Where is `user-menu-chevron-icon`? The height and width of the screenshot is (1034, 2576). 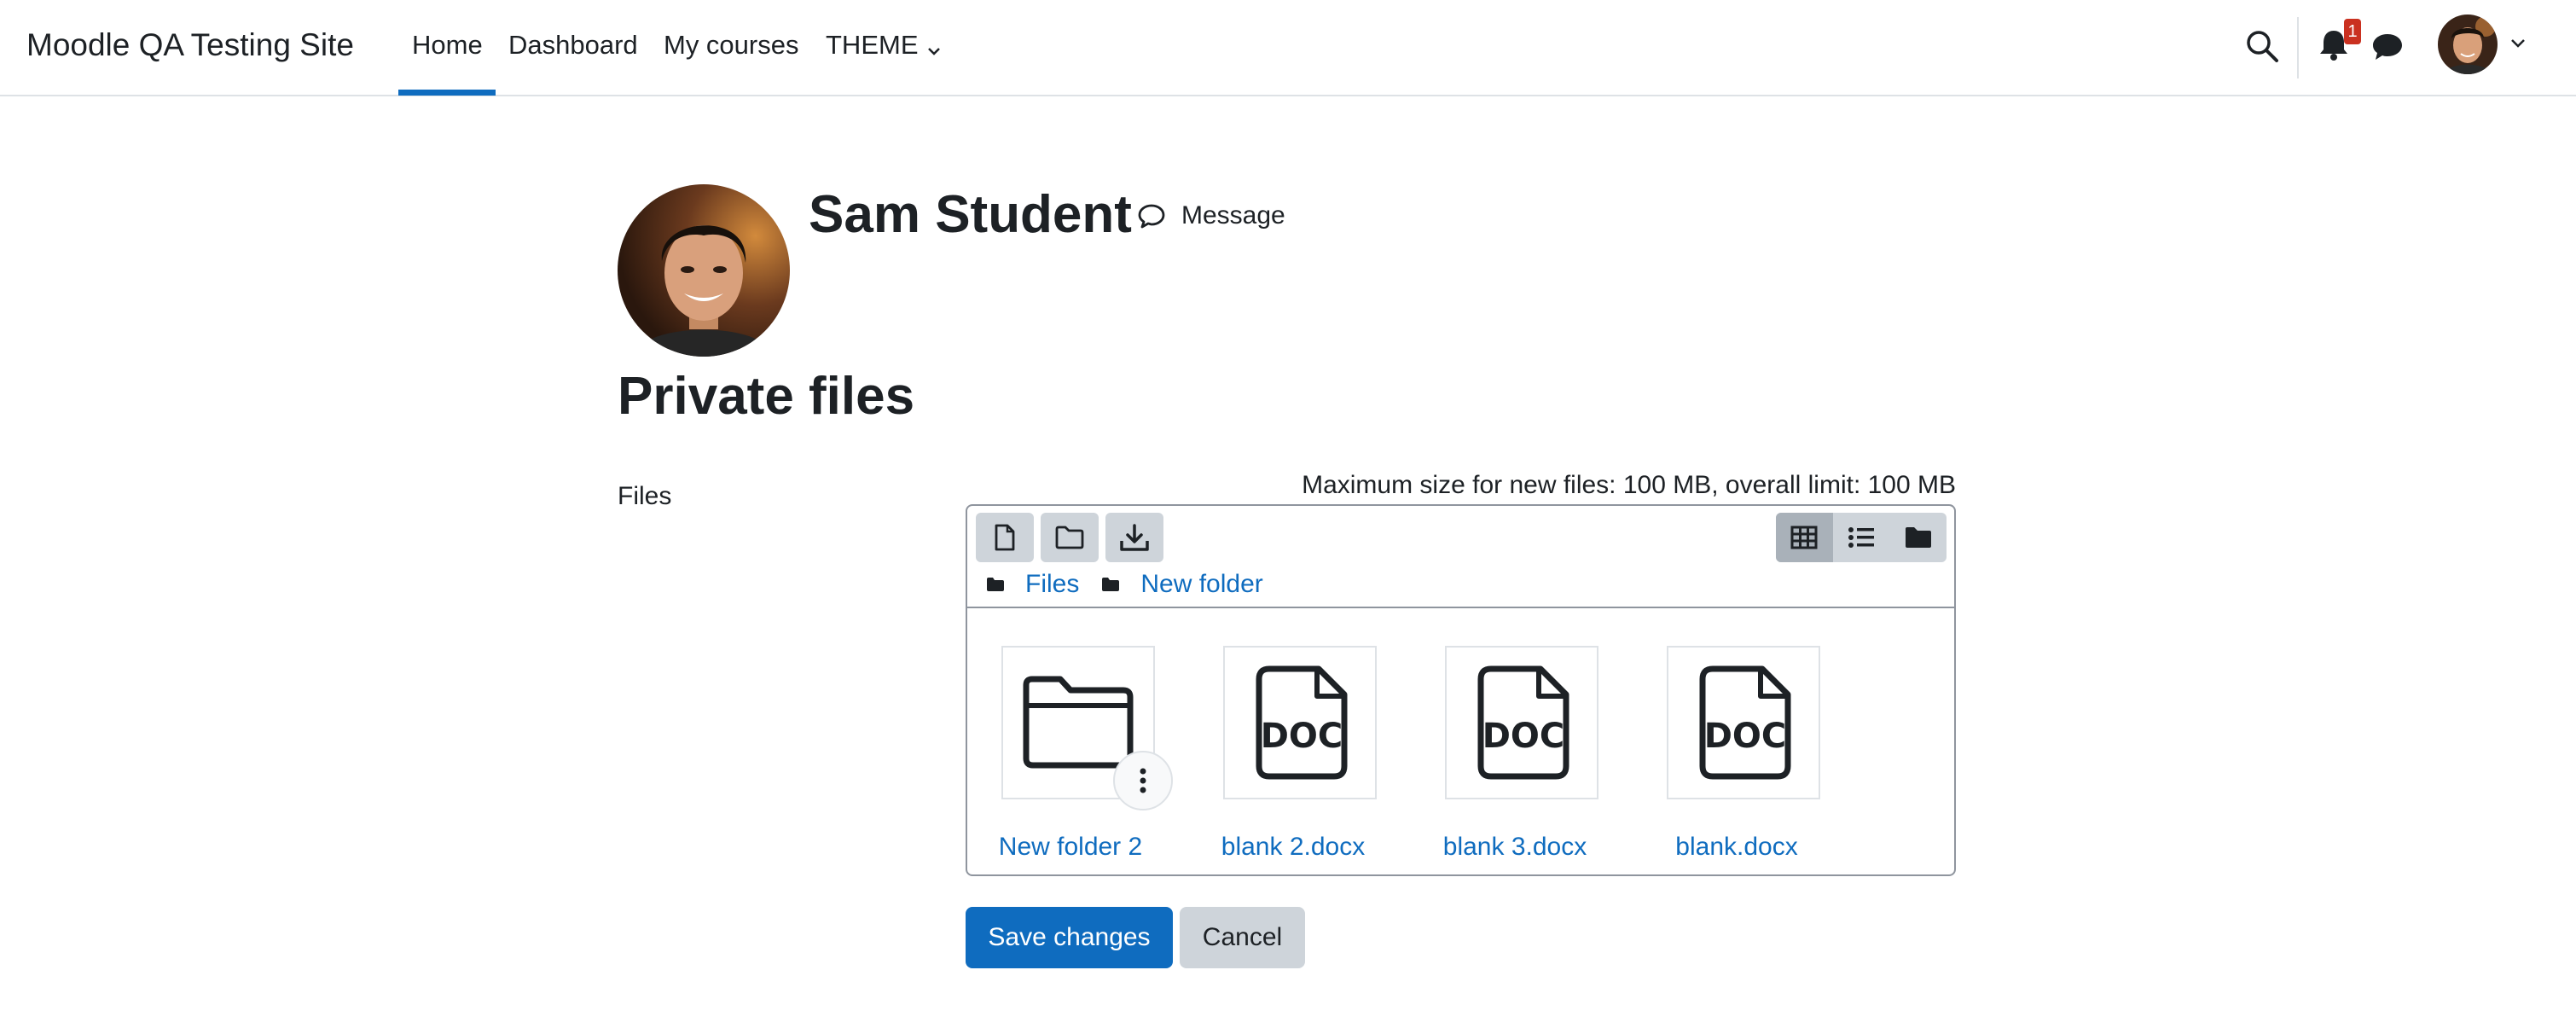
user-menu-chevron-icon is located at coordinates (2518, 43).